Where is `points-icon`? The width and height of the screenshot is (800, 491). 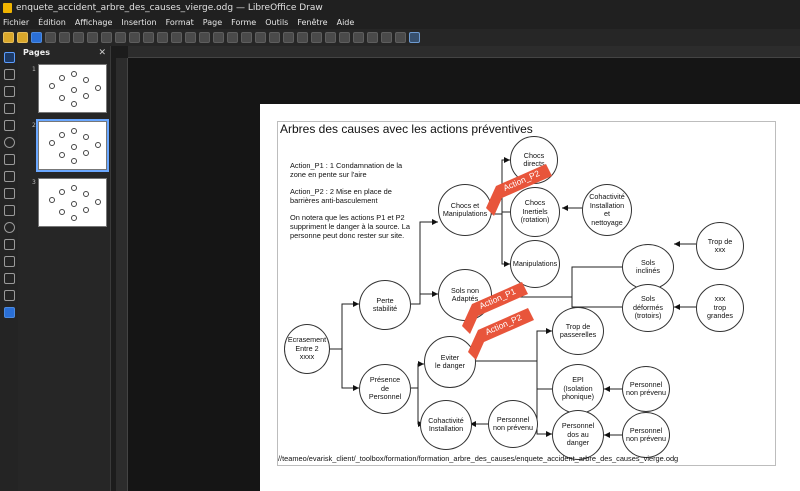
points-icon is located at coordinates (372, 37).